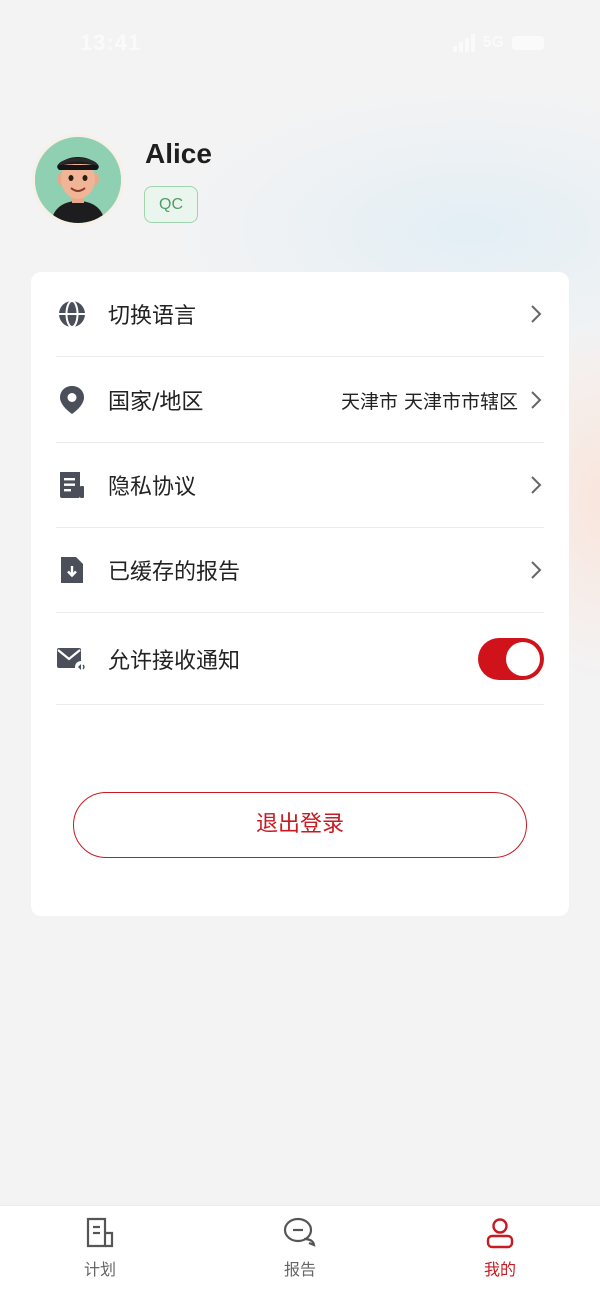 The width and height of the screenshot is (600, 1298). What do you see at coordinates (72, 400) in the screenshot?
I see `location-pin-icon` at bounding box center [72, 400].